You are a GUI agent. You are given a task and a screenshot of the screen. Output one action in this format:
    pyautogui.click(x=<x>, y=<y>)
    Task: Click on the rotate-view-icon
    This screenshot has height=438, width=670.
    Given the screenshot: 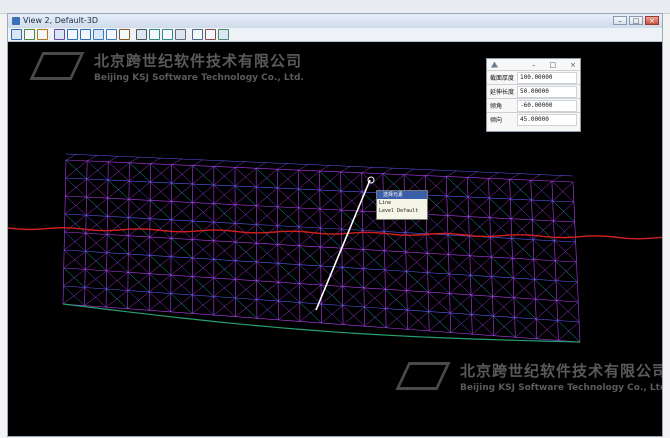 What is the action you would take?
    pyautogui.click(x=124, y=34)
    